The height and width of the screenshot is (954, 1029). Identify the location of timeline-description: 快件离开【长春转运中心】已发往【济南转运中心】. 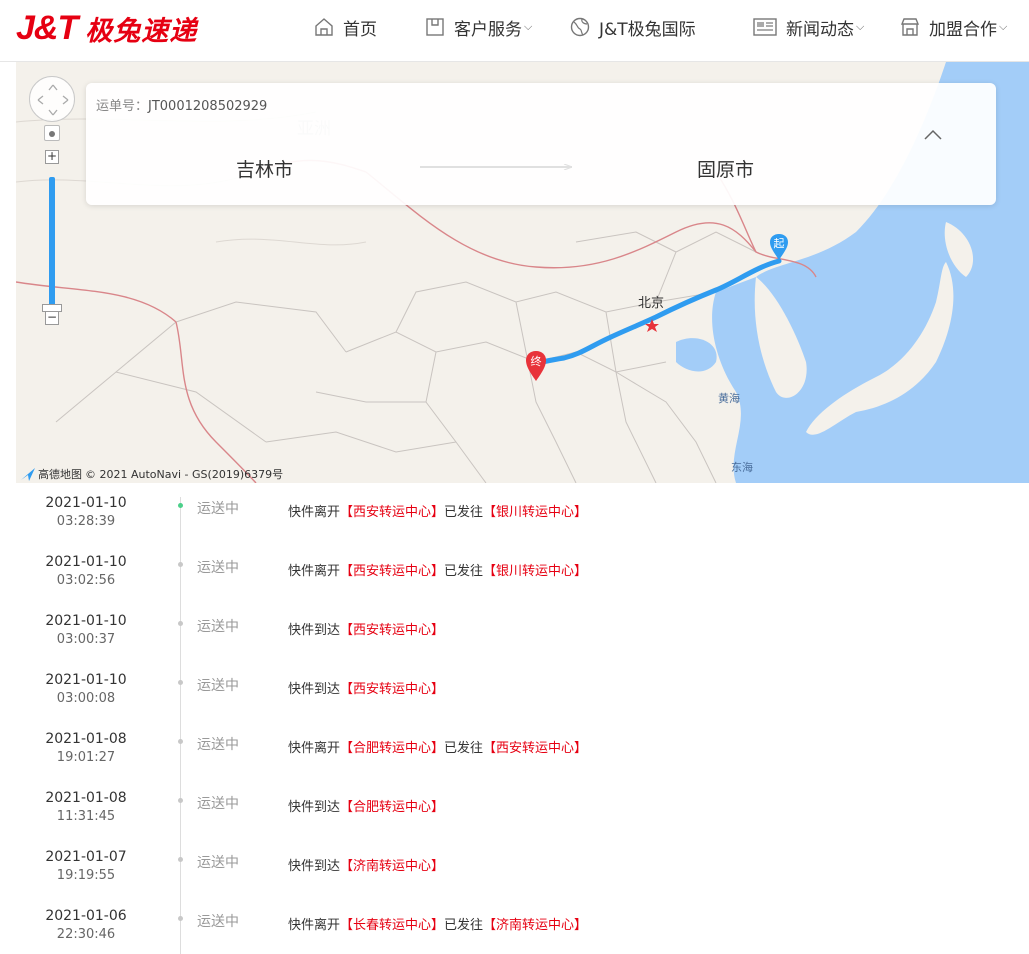
(437, 923).